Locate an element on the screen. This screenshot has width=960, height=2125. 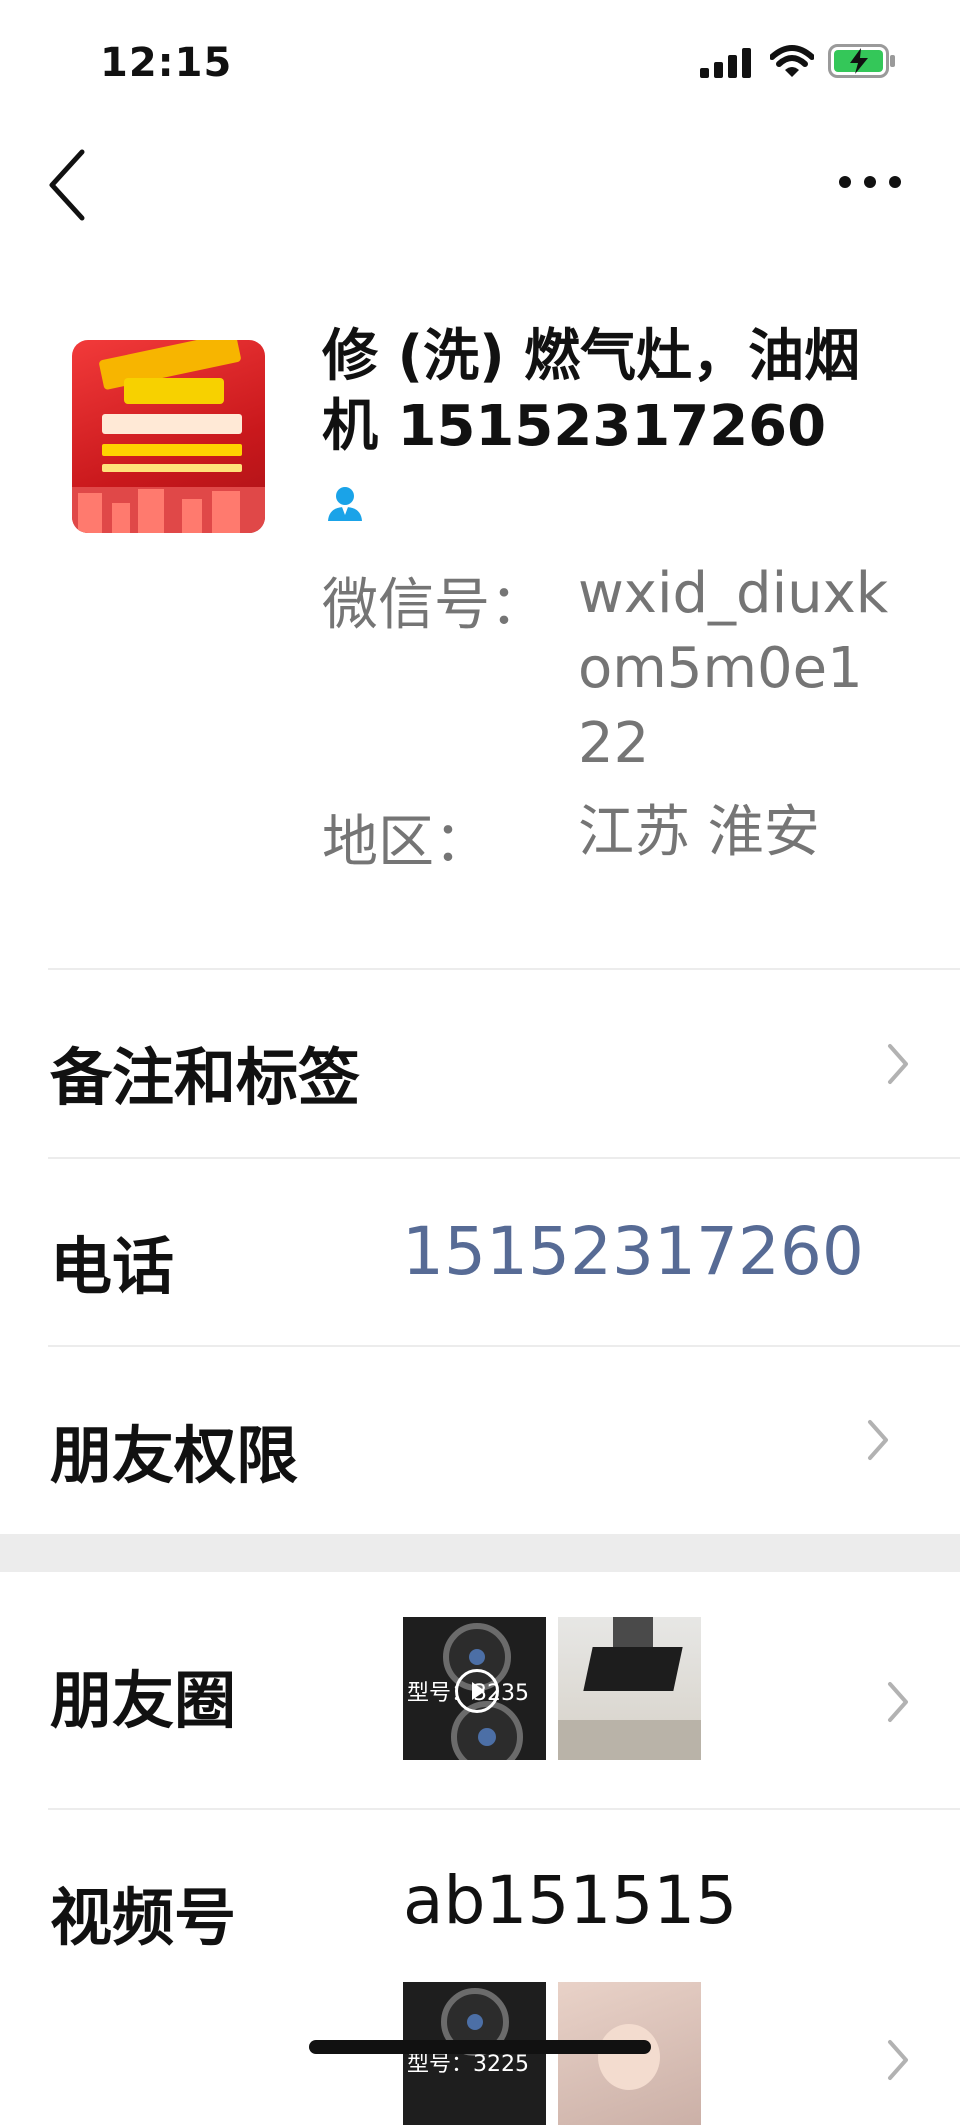
section-separator is located at coordinates (480, 1553).